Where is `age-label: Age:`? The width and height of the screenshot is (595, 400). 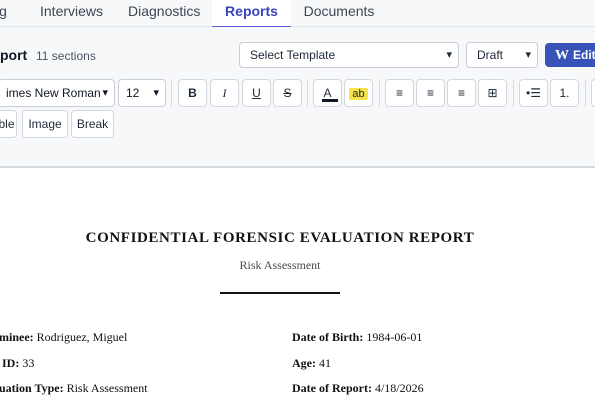
age-label: Age: is located at coordinates (304, 363).